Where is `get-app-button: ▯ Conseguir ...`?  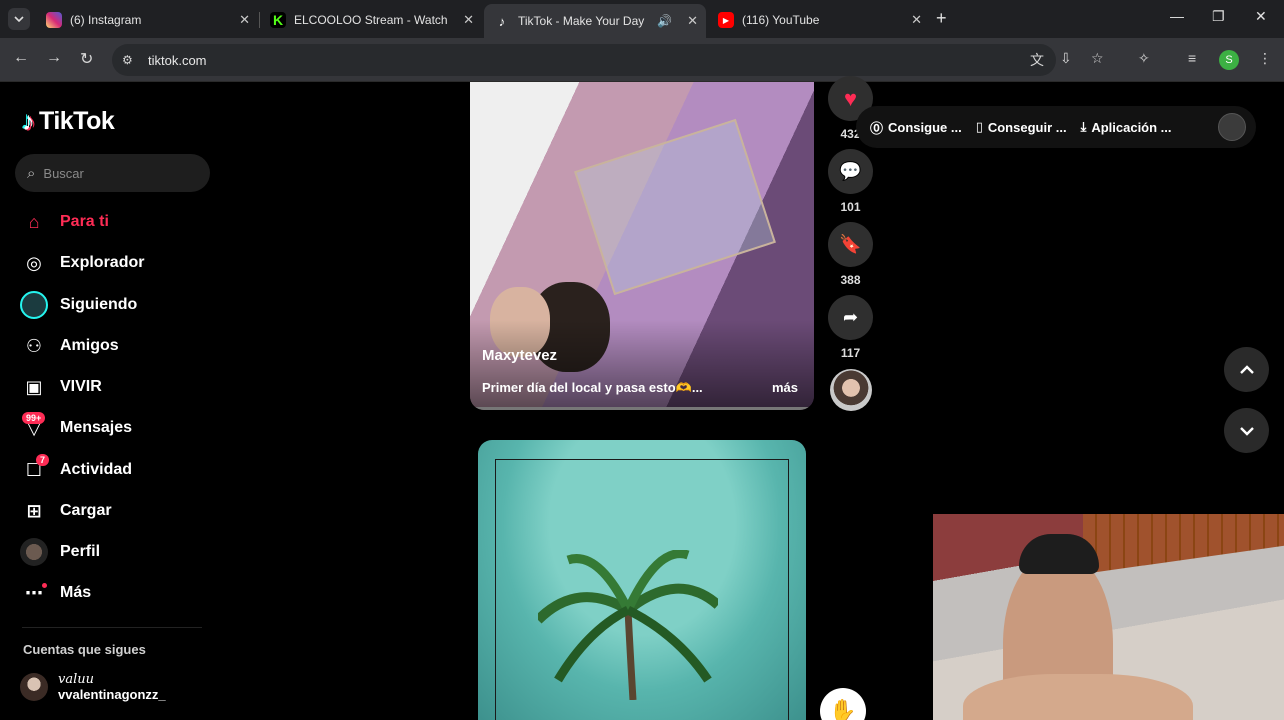 get-app-button: ▯ Conseguir ... is located at coordinates (1021, 127).